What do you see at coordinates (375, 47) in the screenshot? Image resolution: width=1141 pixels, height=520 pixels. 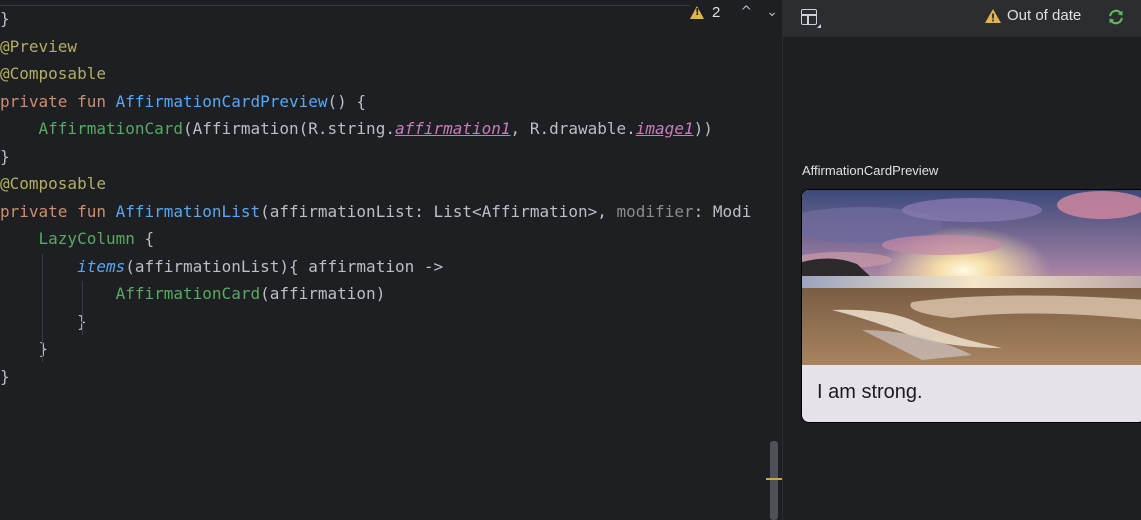 I see `code-line: @Preview` at bounding box center [375, 47].